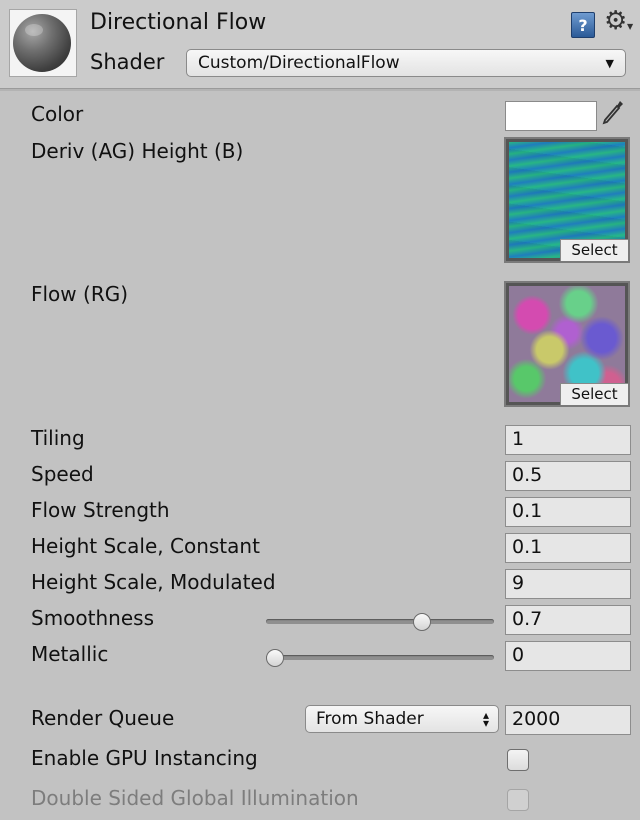 This screenshot has height=820, width=640. I want to click on shader-dropdown-value: Custom/DirectionalFlow, so click(299, 63).